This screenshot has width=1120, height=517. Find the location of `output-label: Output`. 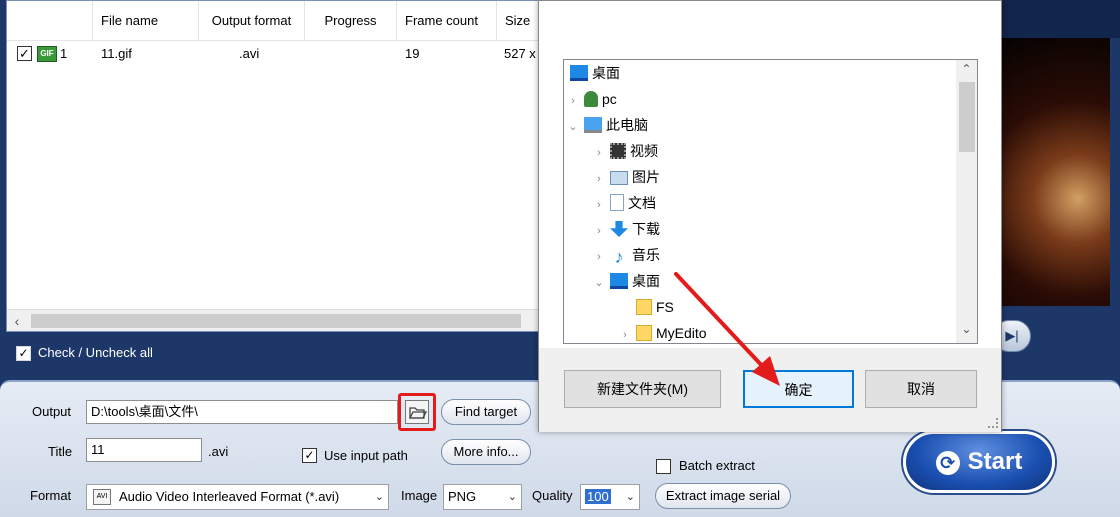

output-label: Output is located at coordinates (52, 411).